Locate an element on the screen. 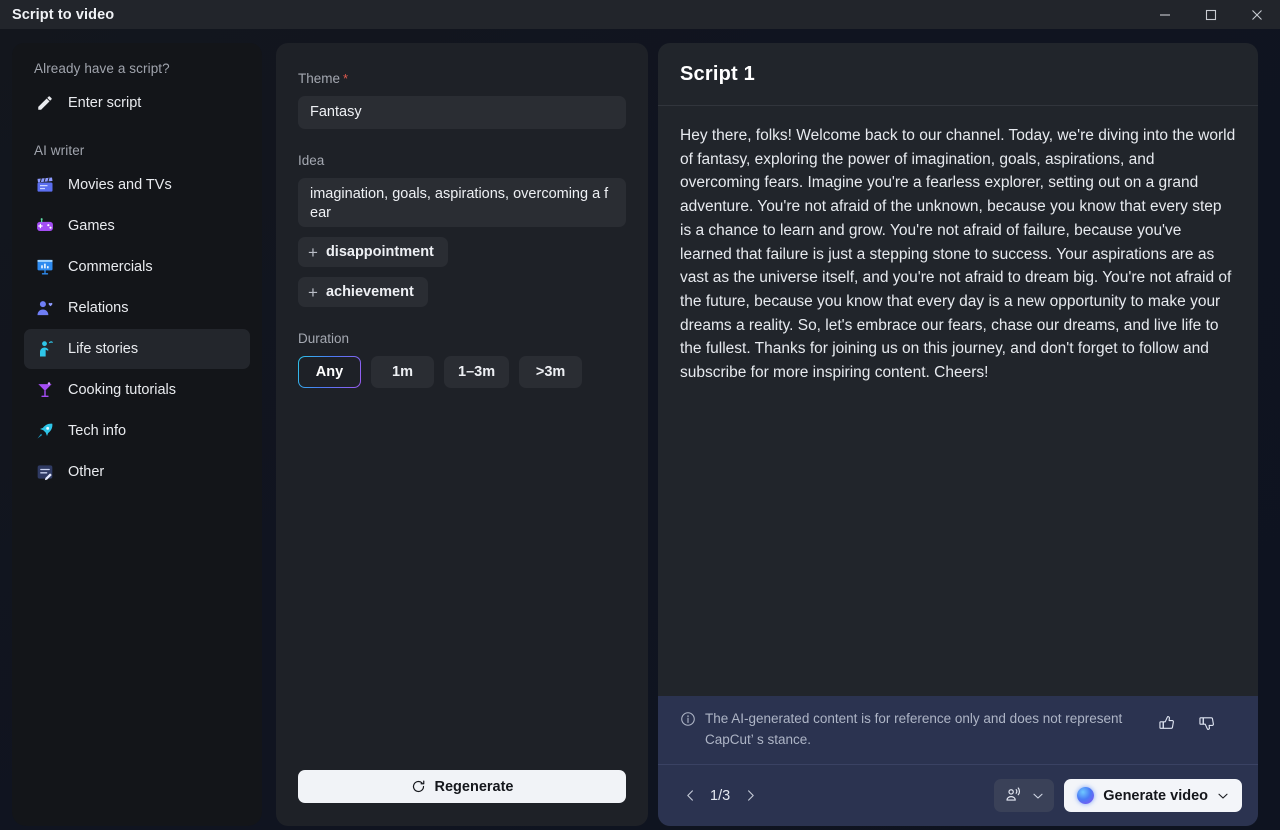 The height and width of the screenshot is (830, 1280). duration-option-over-3m: >3m is located at coordinates (551, 372).